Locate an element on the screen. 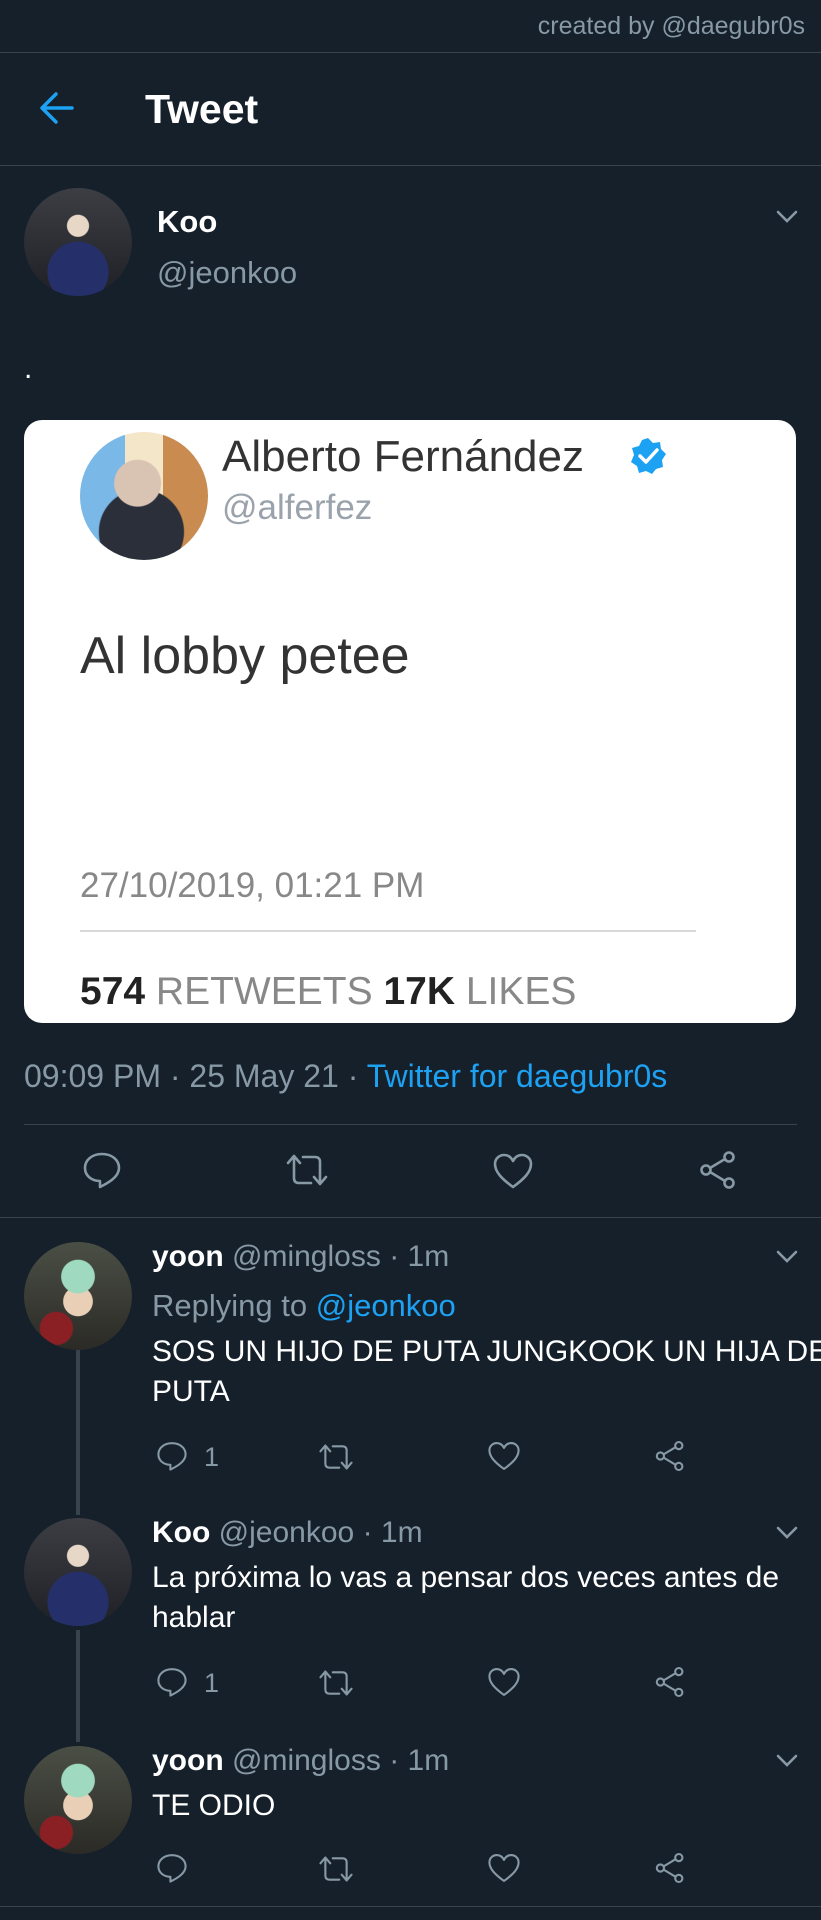  retweets-label: RETWEETS is located at coordinates (264, 991).